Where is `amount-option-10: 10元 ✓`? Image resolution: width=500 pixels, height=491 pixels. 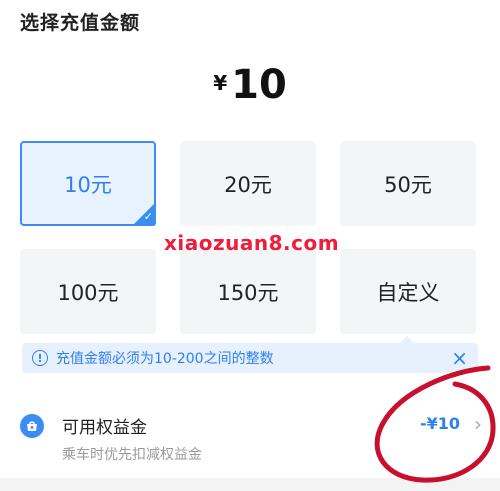
amount-option-10: 10元 ✓ is located at coordinates (88, 183).